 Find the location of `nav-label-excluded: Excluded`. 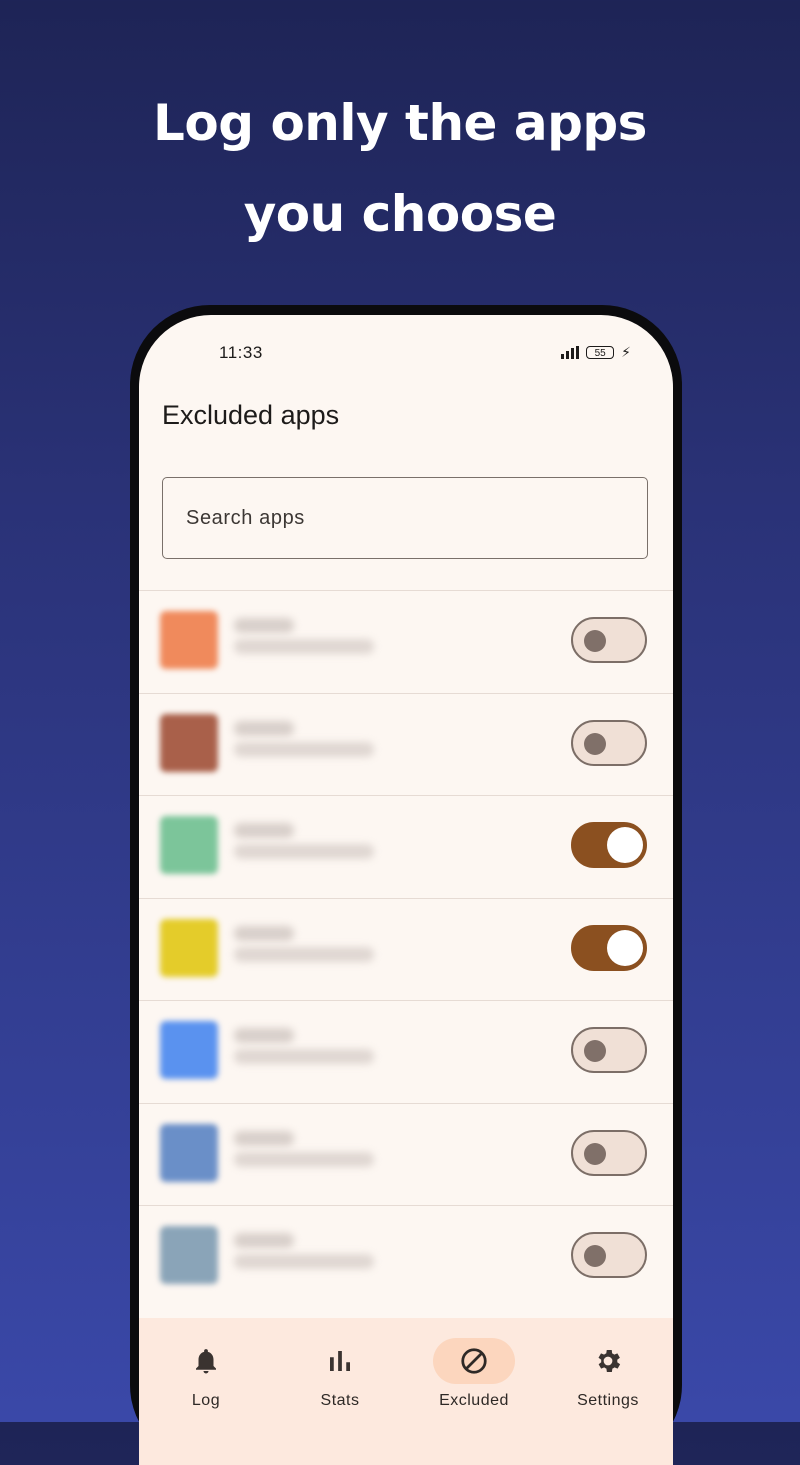

nav-label-excluded: Excluded is located at coordinates (474, 1400).